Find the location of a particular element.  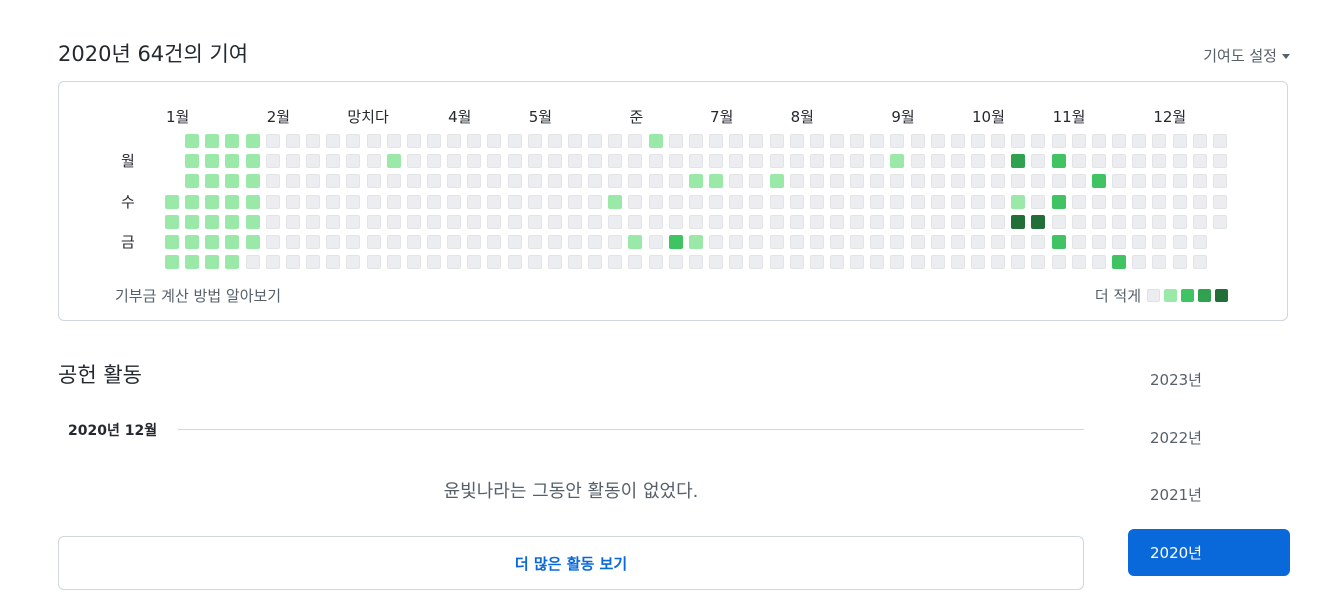

learn-how-contributions-counted-link: 기부금 계산 방법 알아보기 is located at coordinates (198, 295).